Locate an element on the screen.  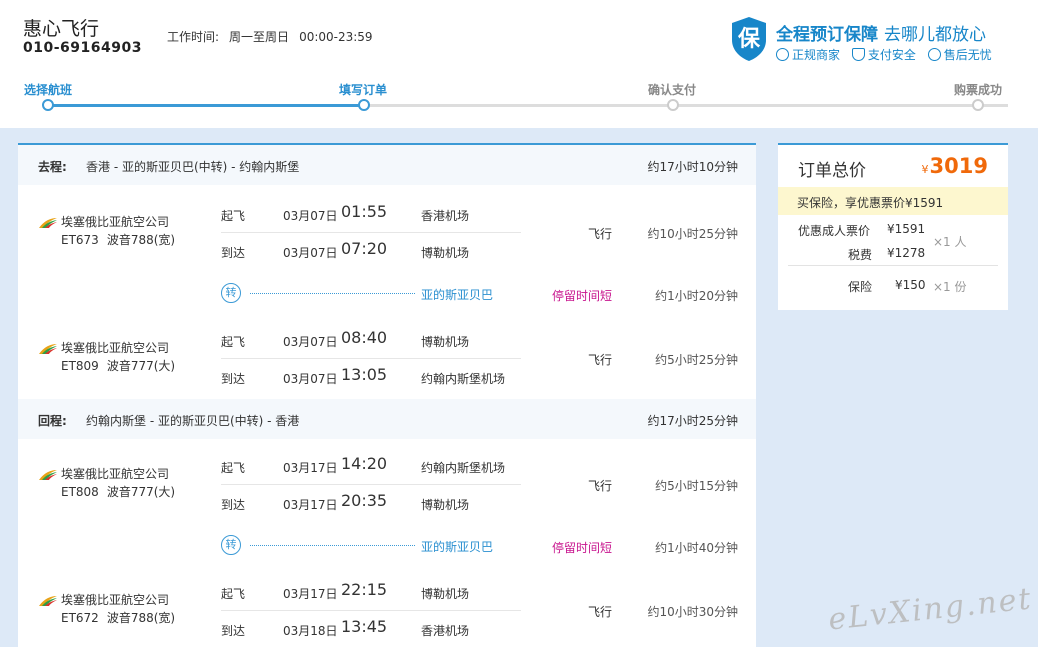
order-total-price: ¥3019 is located at coordinates (955, 166).